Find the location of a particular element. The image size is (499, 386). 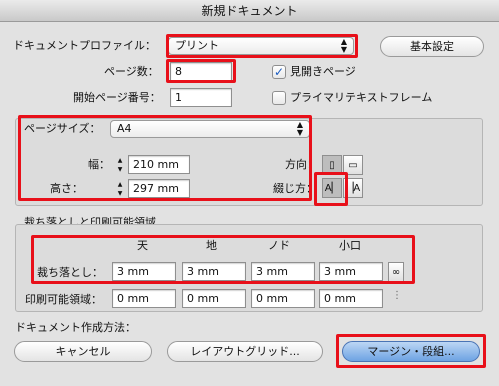

profile-value: プリント is located at coordinates (197, 45).